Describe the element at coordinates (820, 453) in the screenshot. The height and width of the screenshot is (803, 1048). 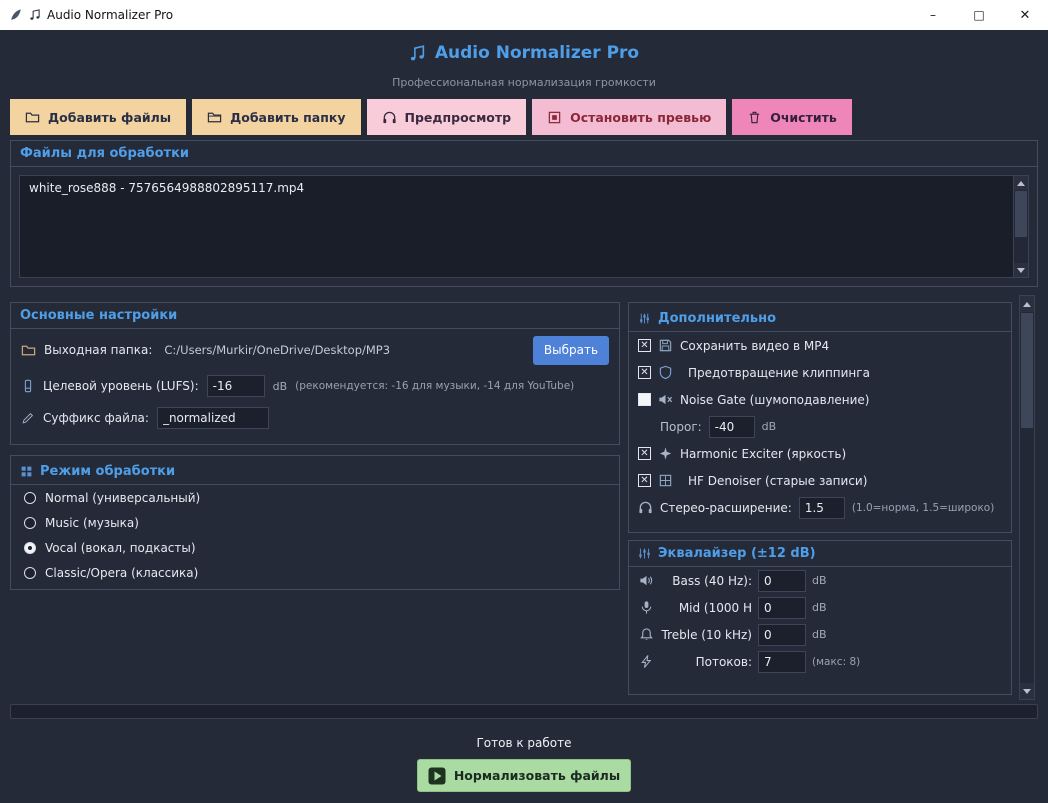
I see `exciter-row: Harmonic Exciter (яркость)` at that location.